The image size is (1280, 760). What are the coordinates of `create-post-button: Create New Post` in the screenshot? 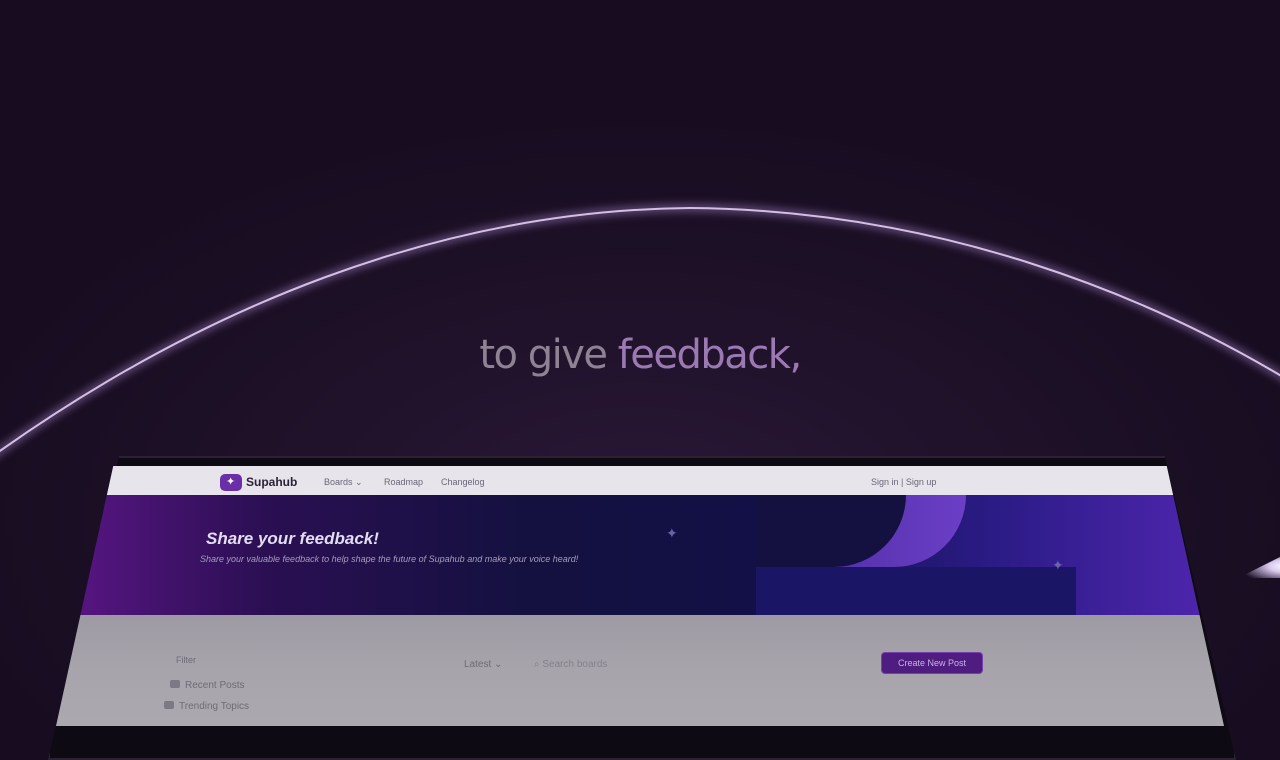 It's located at (932, 663).